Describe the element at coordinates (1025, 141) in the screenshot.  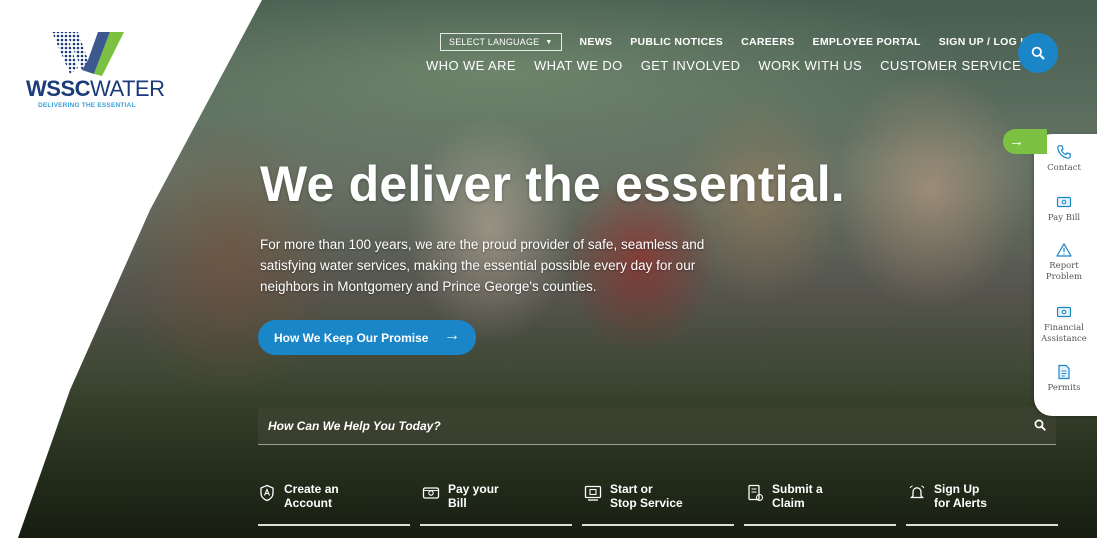
I see `side-panel-toggle: →` at that location.